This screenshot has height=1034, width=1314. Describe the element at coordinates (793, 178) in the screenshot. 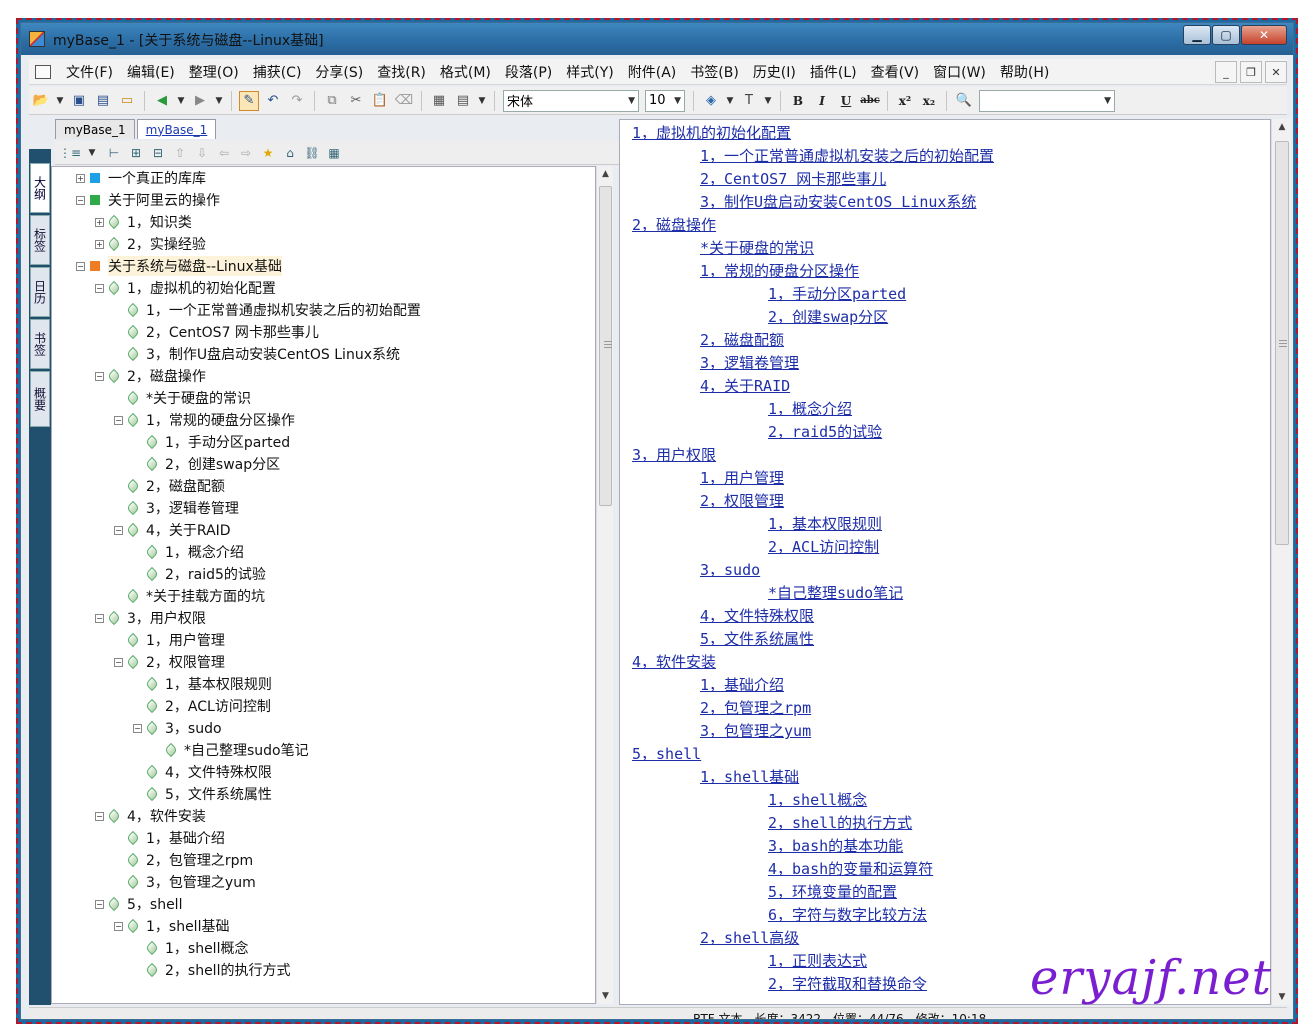

I see `outline-link: 2，CentOS7 网卡那些事儿` at that location.